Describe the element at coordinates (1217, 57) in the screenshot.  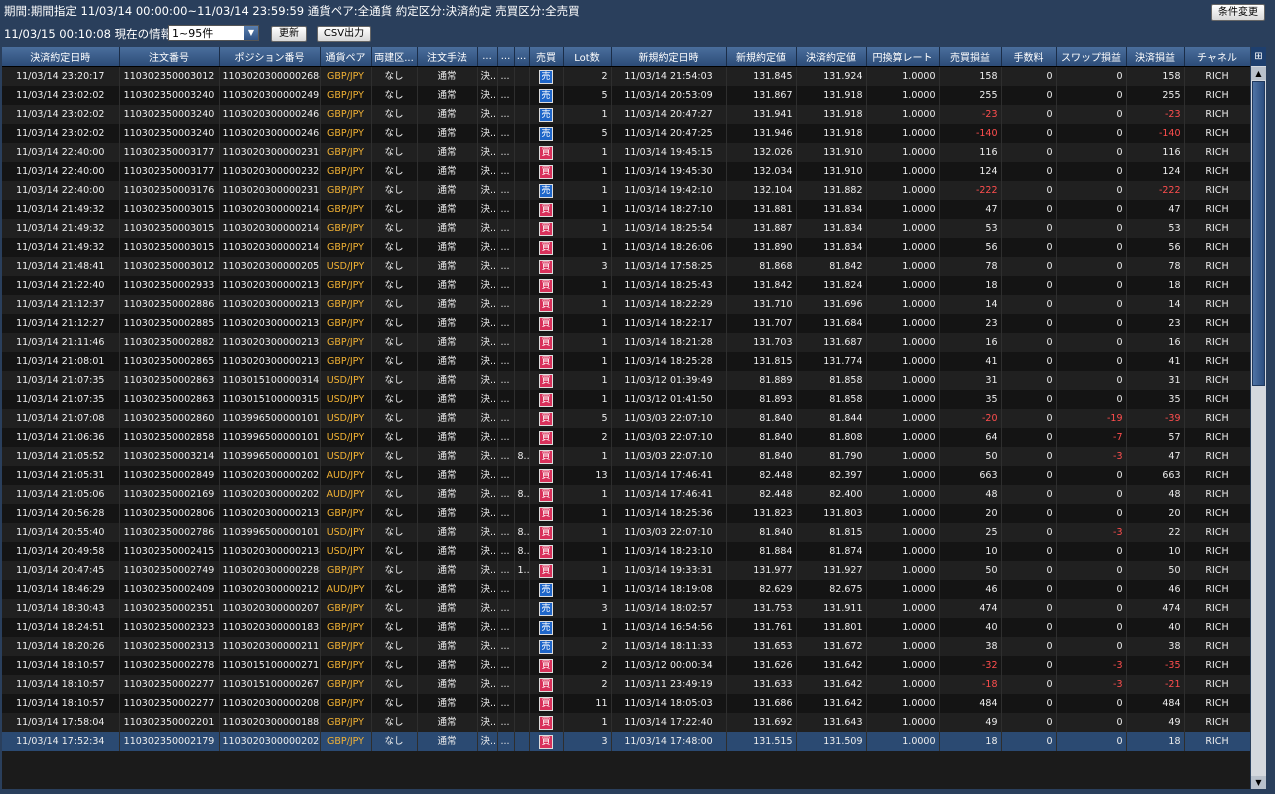
I see `column-header: チャネル` at that location.